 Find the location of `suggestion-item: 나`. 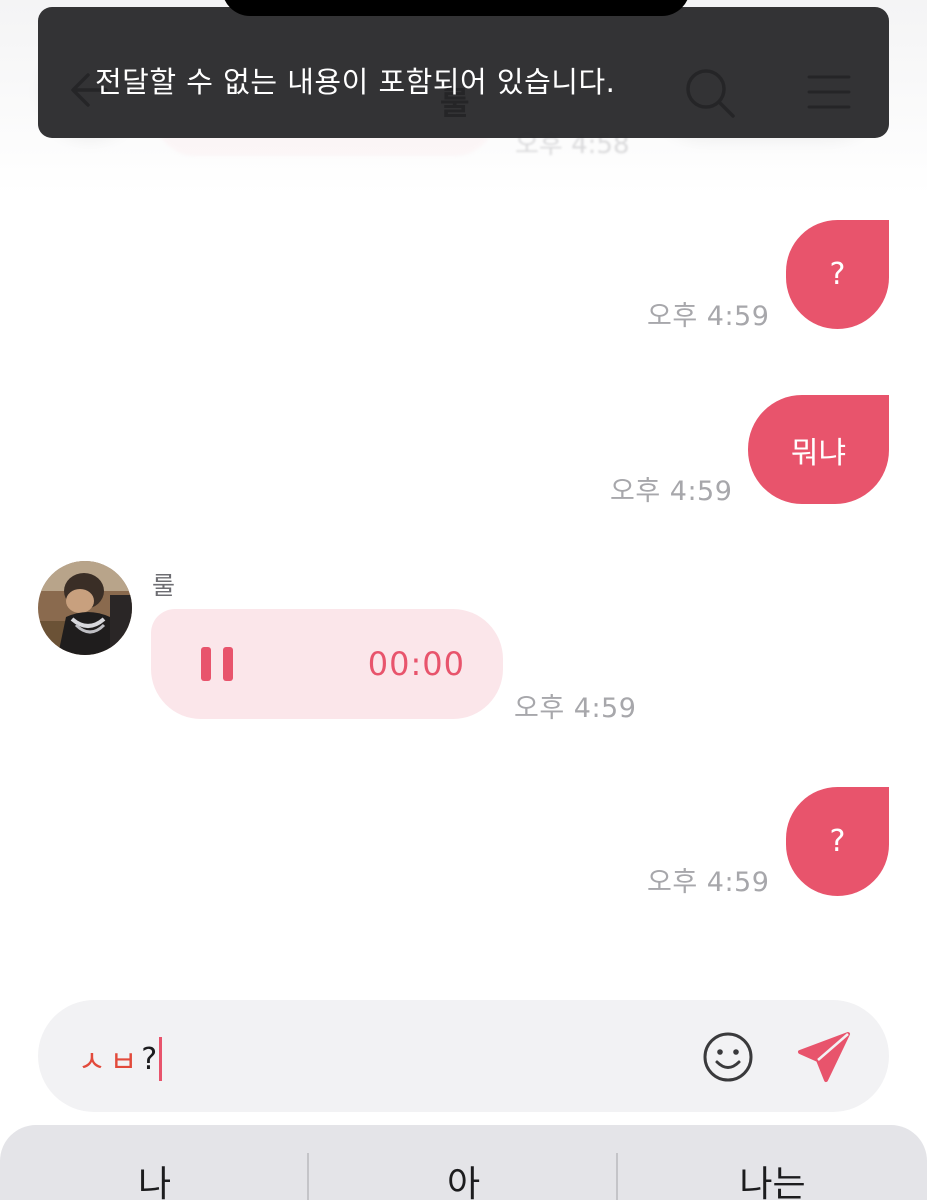

suggestion-item: 나 is located at coordinates (154, 1177).